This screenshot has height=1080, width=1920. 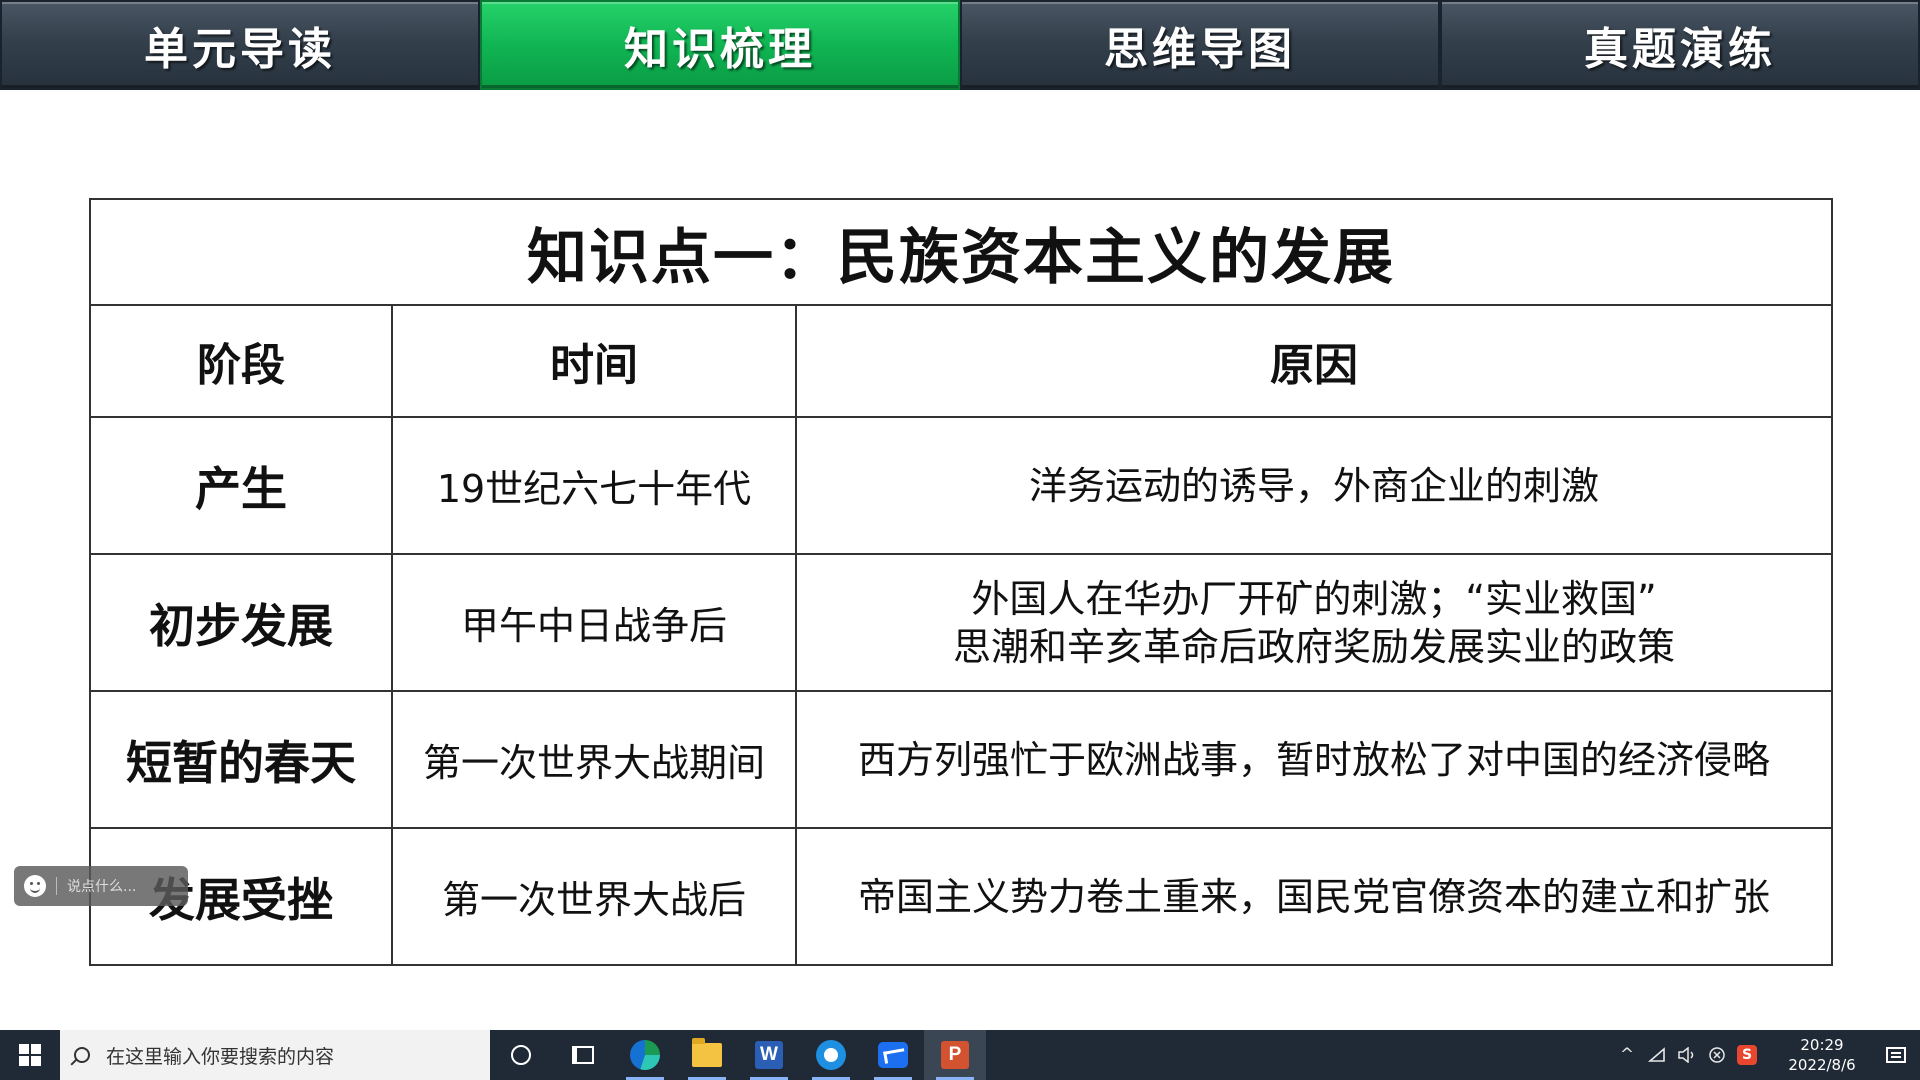 I want to click on reason-cell: 洋务运动的诱导，外商企业的刺激, so click(x=1314, y=485).